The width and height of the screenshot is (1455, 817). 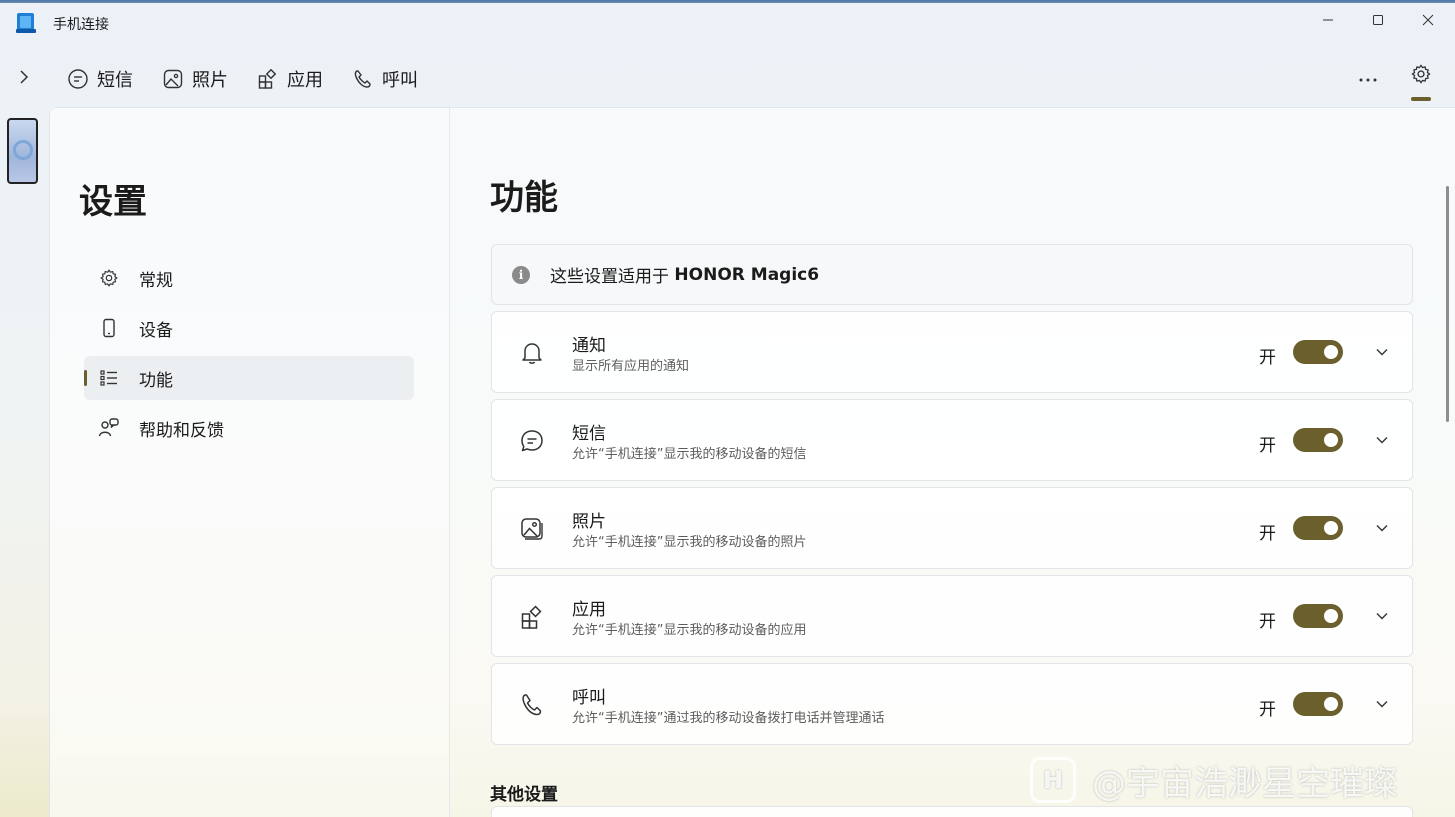 I want to click on feature-description: 允许“手机连接”显示我的移动设备的短信, so click(x=689, y=454).